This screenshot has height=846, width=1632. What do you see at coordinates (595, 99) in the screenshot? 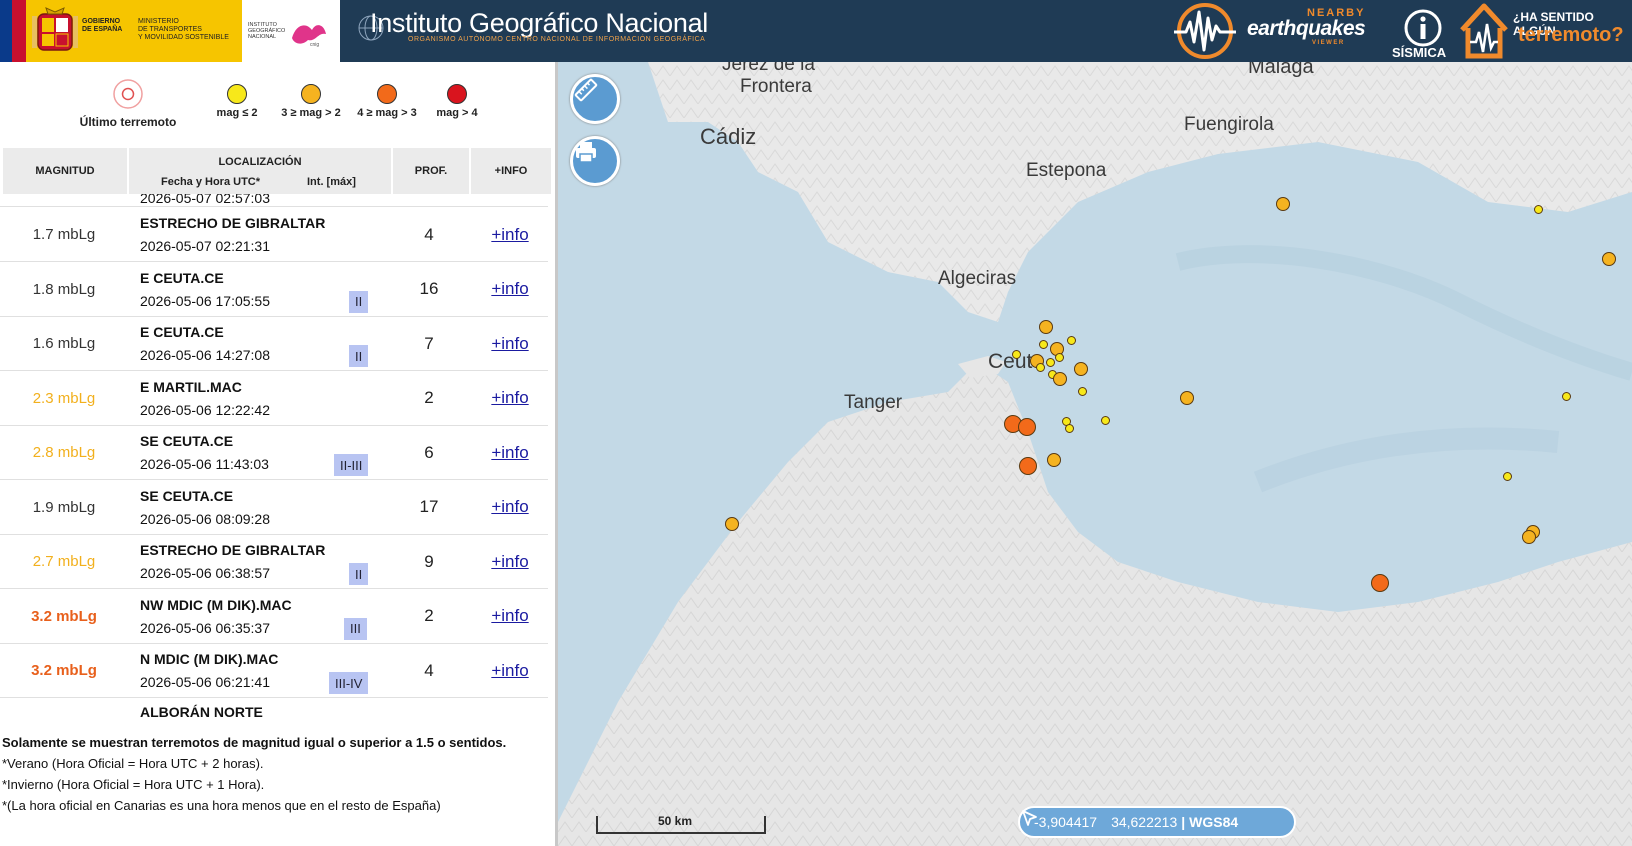
I see `measure-button` at bounding box center [595, 99].